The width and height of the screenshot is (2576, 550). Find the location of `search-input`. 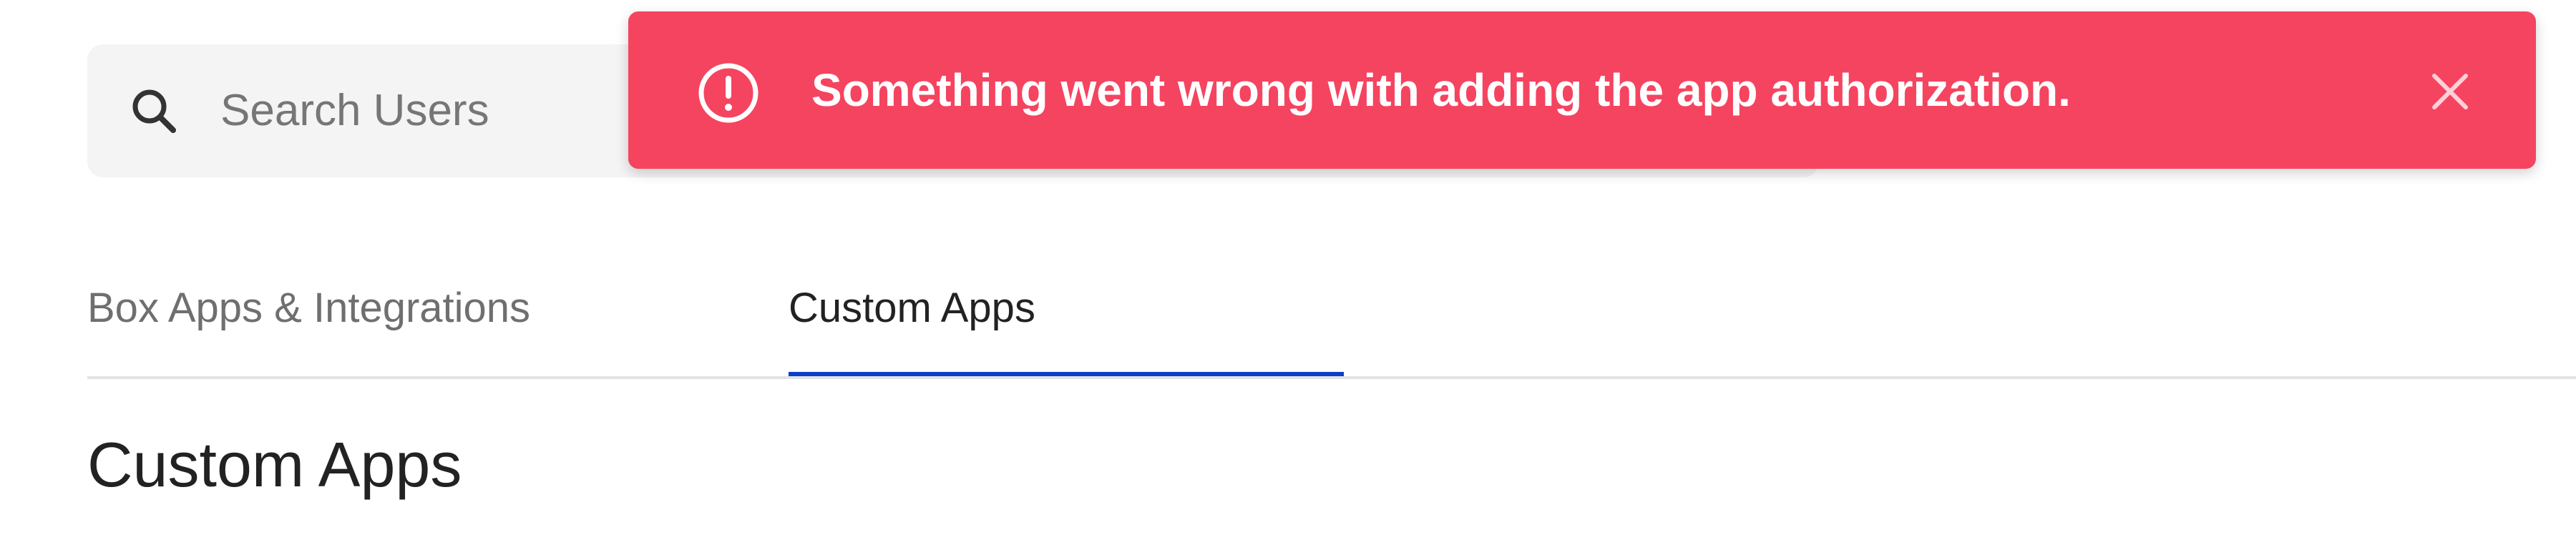

search-input is located at coordinates (435, 110).